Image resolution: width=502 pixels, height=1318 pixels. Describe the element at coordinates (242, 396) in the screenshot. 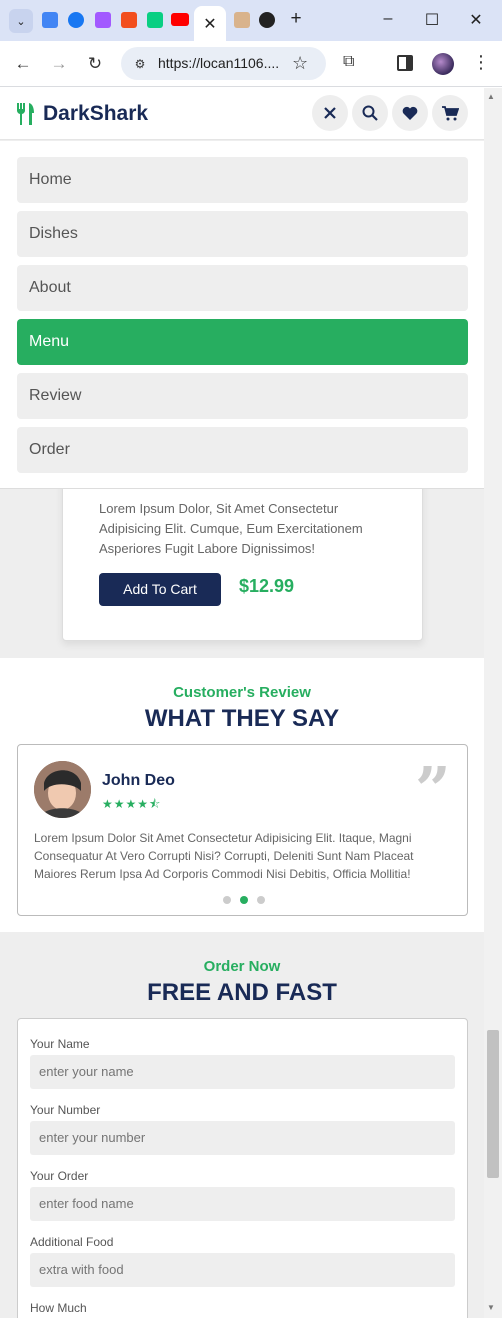

I see `nav-item-review: Review` at that location.